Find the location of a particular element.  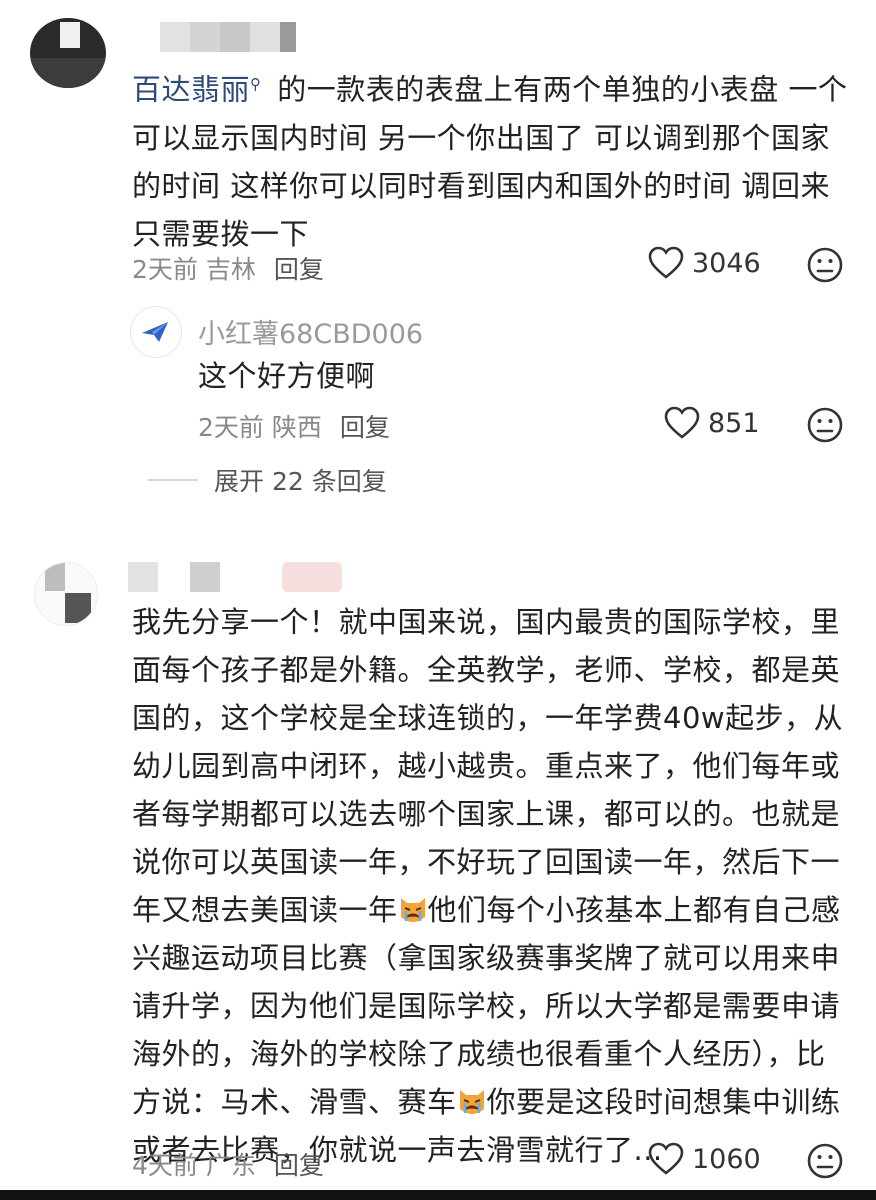

comment-location: 广东 is located at coordinates (230, 1165).